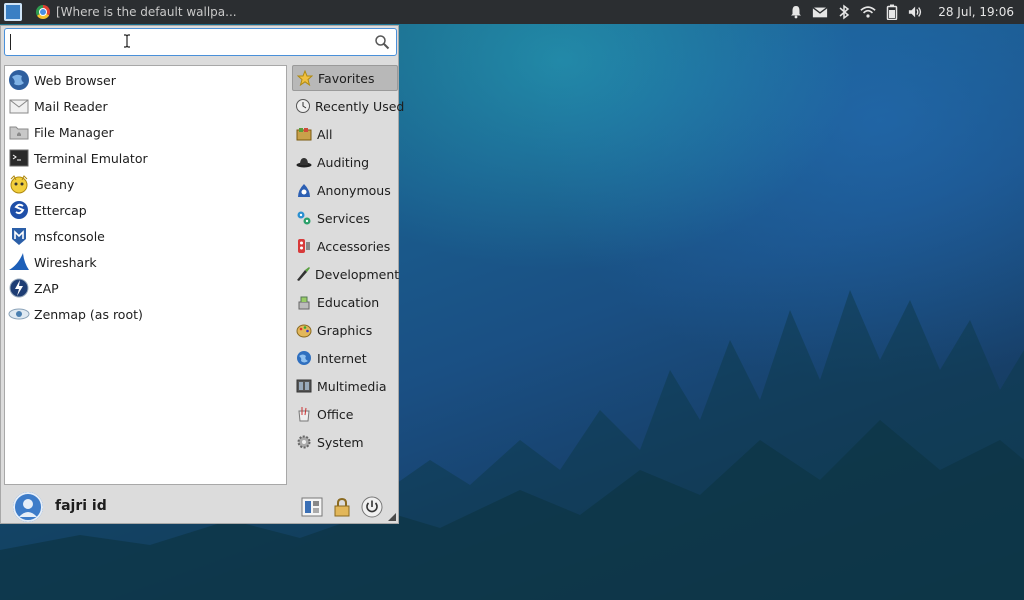 The height and width of the screenshot is (600, 1024). What do you see at coordinates (340, 442) in the screenshot?
I see `category-label: System` at bounding box center [340, 442].